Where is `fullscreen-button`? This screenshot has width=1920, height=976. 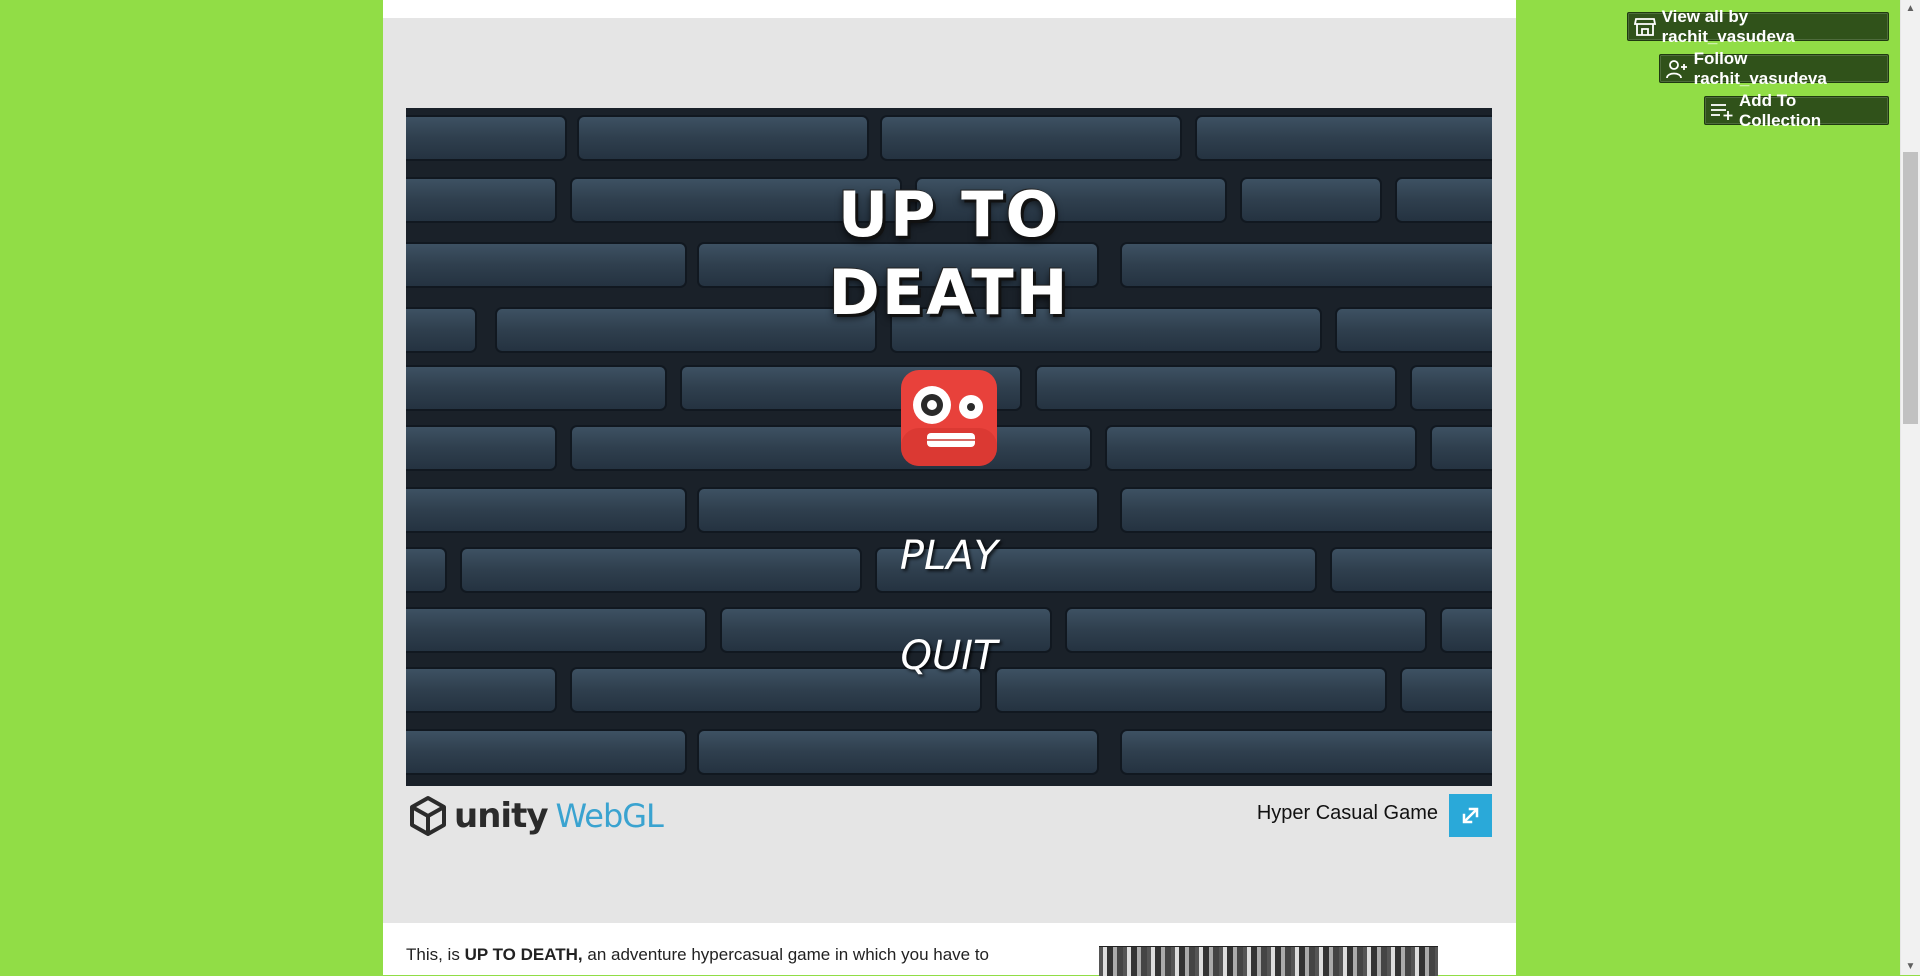
fullscreen-button is located at coordinates (1470, 815).